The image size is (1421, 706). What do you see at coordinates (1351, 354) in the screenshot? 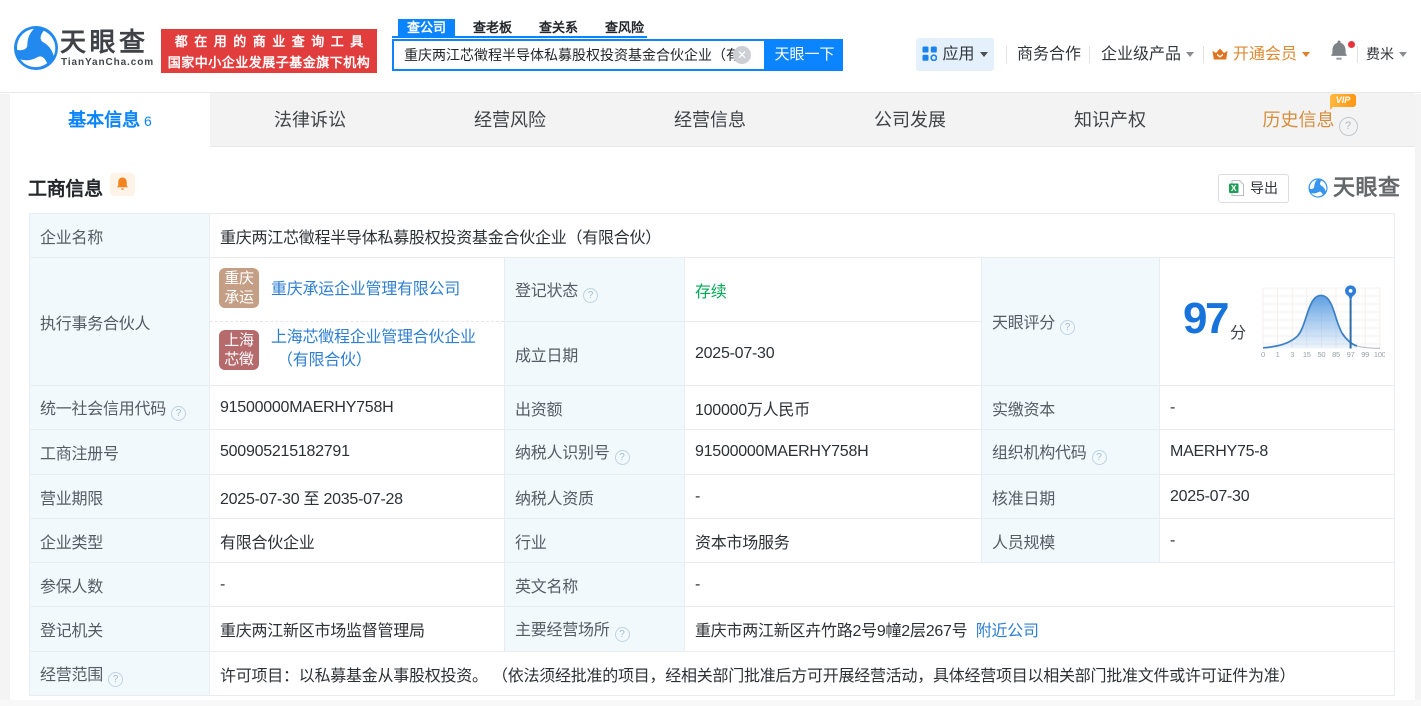
I see `svg-text: 97` at bounding box center [1351, 354].